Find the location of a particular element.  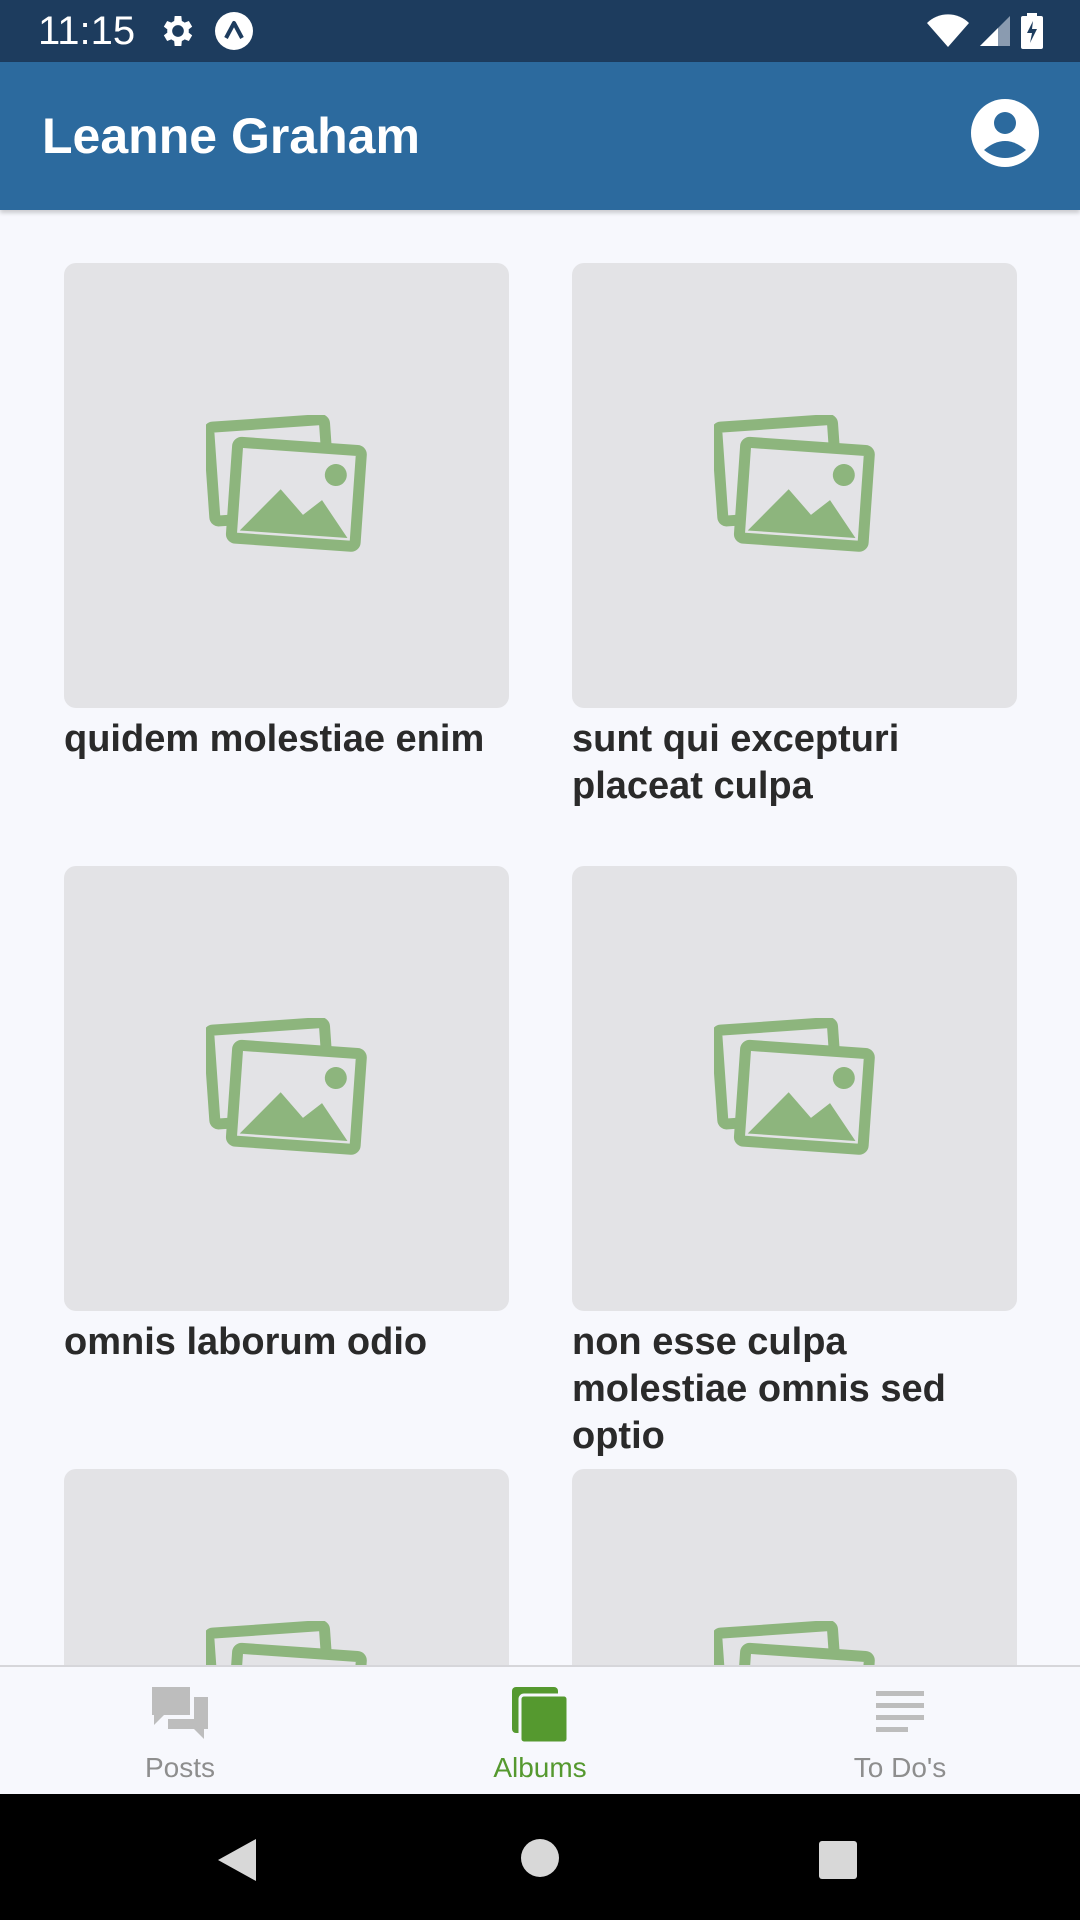

album-card: non esse culpa molestiae omnis sed optio is located at coordinates (794, 1163).